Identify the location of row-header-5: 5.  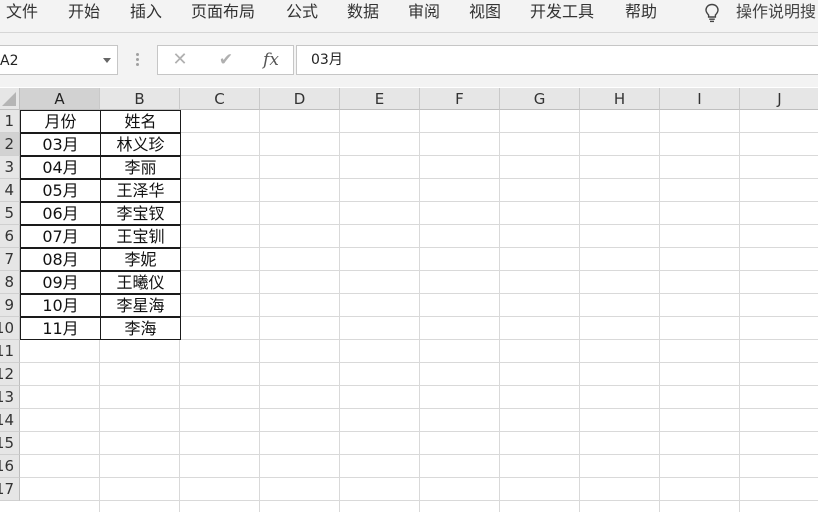
(10, 213).